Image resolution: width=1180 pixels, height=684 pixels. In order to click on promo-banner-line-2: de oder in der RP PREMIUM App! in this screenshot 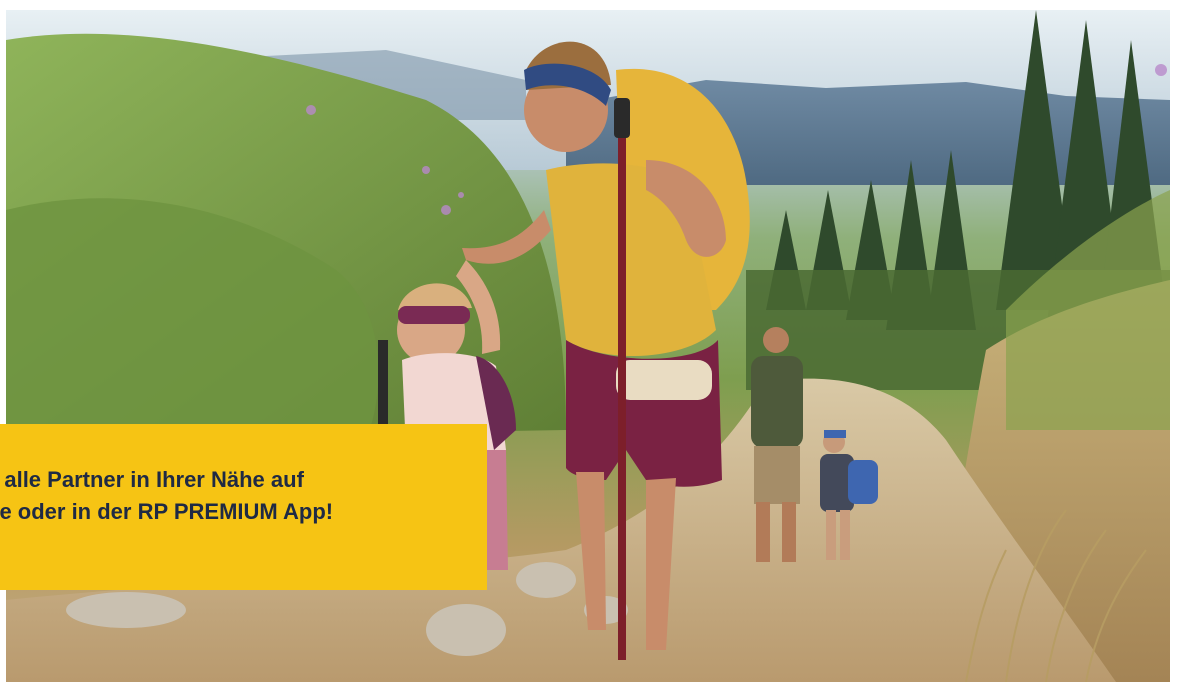, I will do `click(167, 511)`.